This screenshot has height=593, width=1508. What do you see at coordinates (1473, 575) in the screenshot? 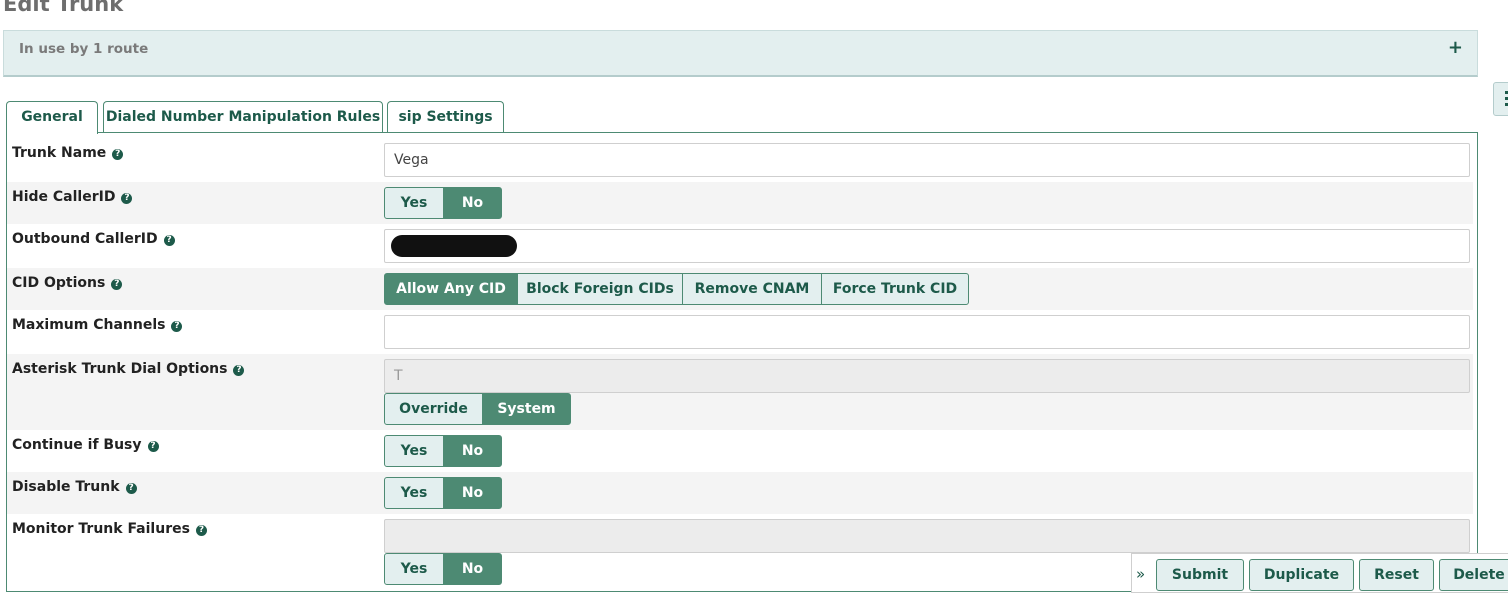
I see `delete-button: Delete` at bounding box center [1473, 575].